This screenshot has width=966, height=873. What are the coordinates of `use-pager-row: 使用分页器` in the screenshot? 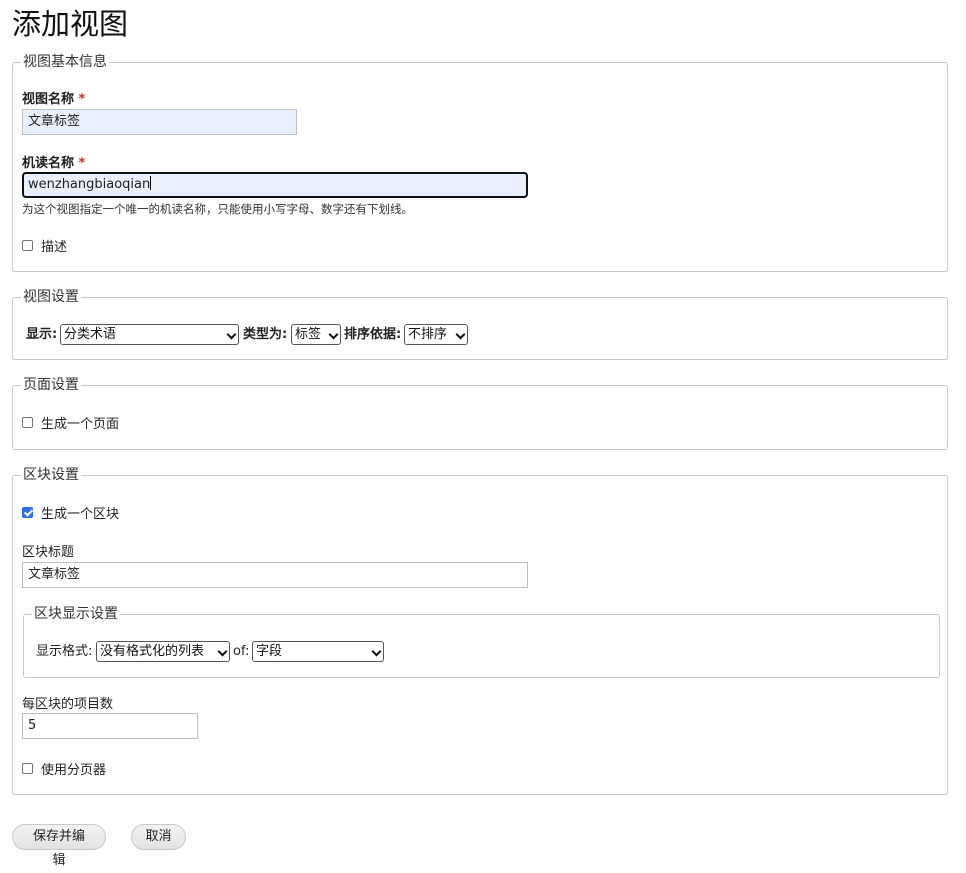 It's located at (64, 768).